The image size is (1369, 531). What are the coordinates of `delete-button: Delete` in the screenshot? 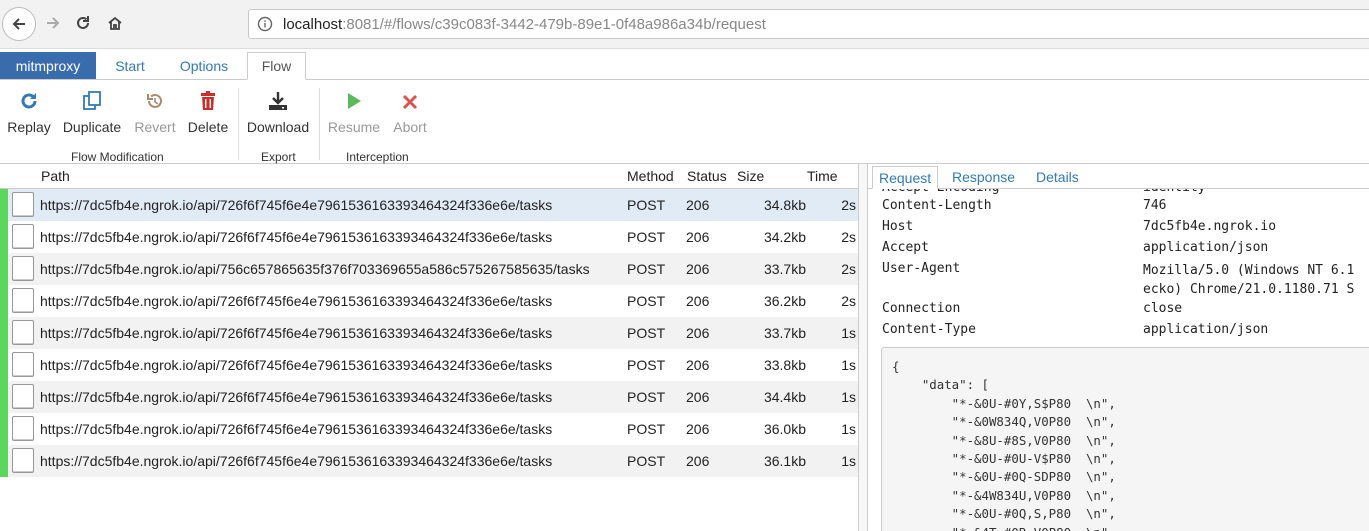 It's located at (208, 111).